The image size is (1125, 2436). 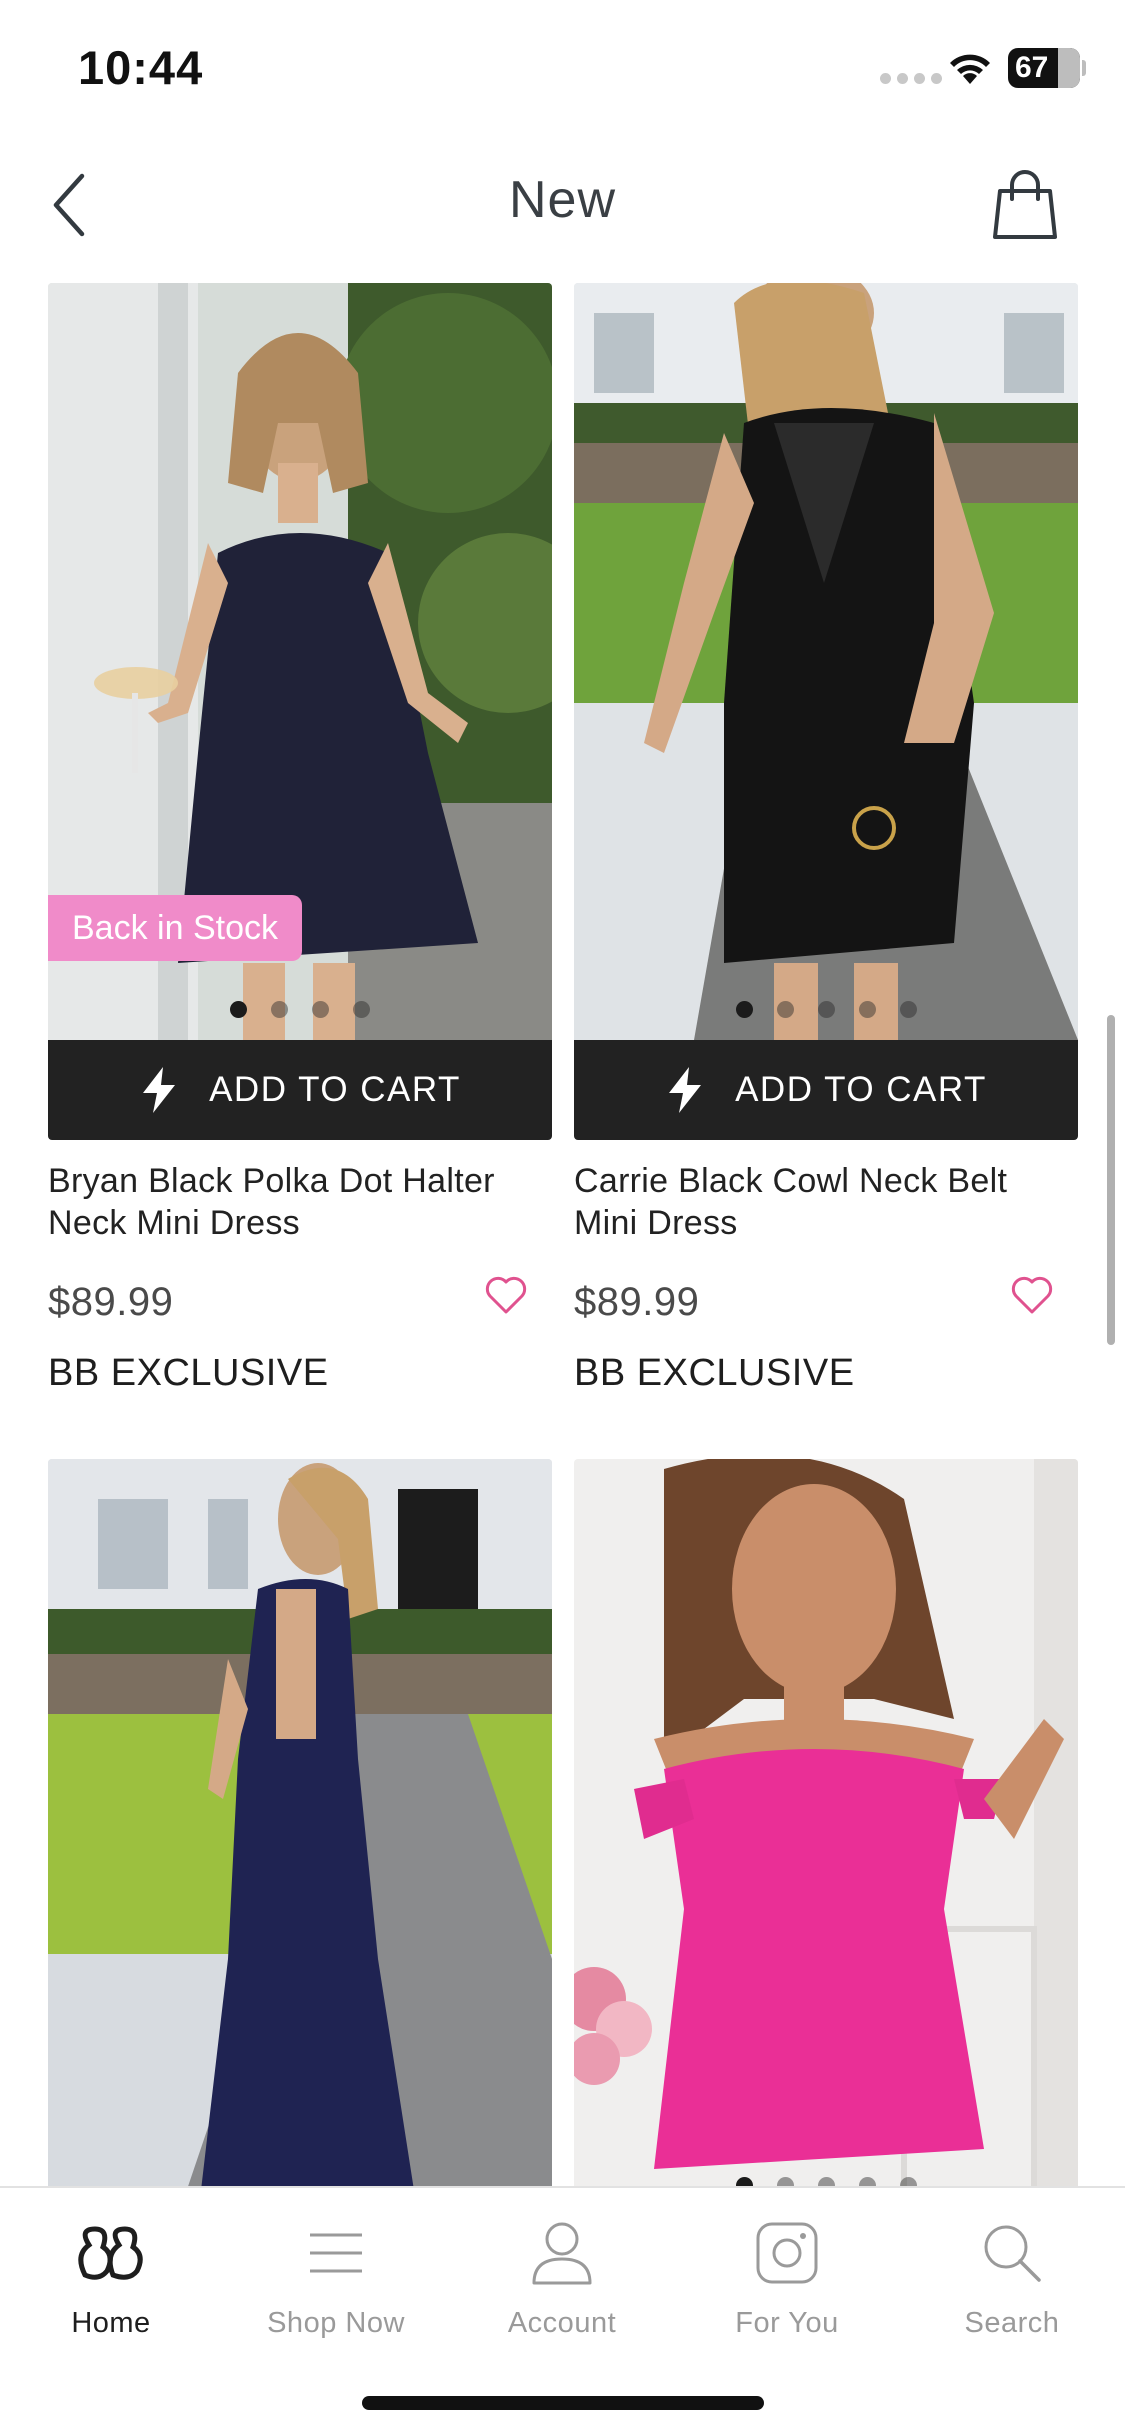 I want to click on tab-label: Search, so click(x=1012, y=2323).